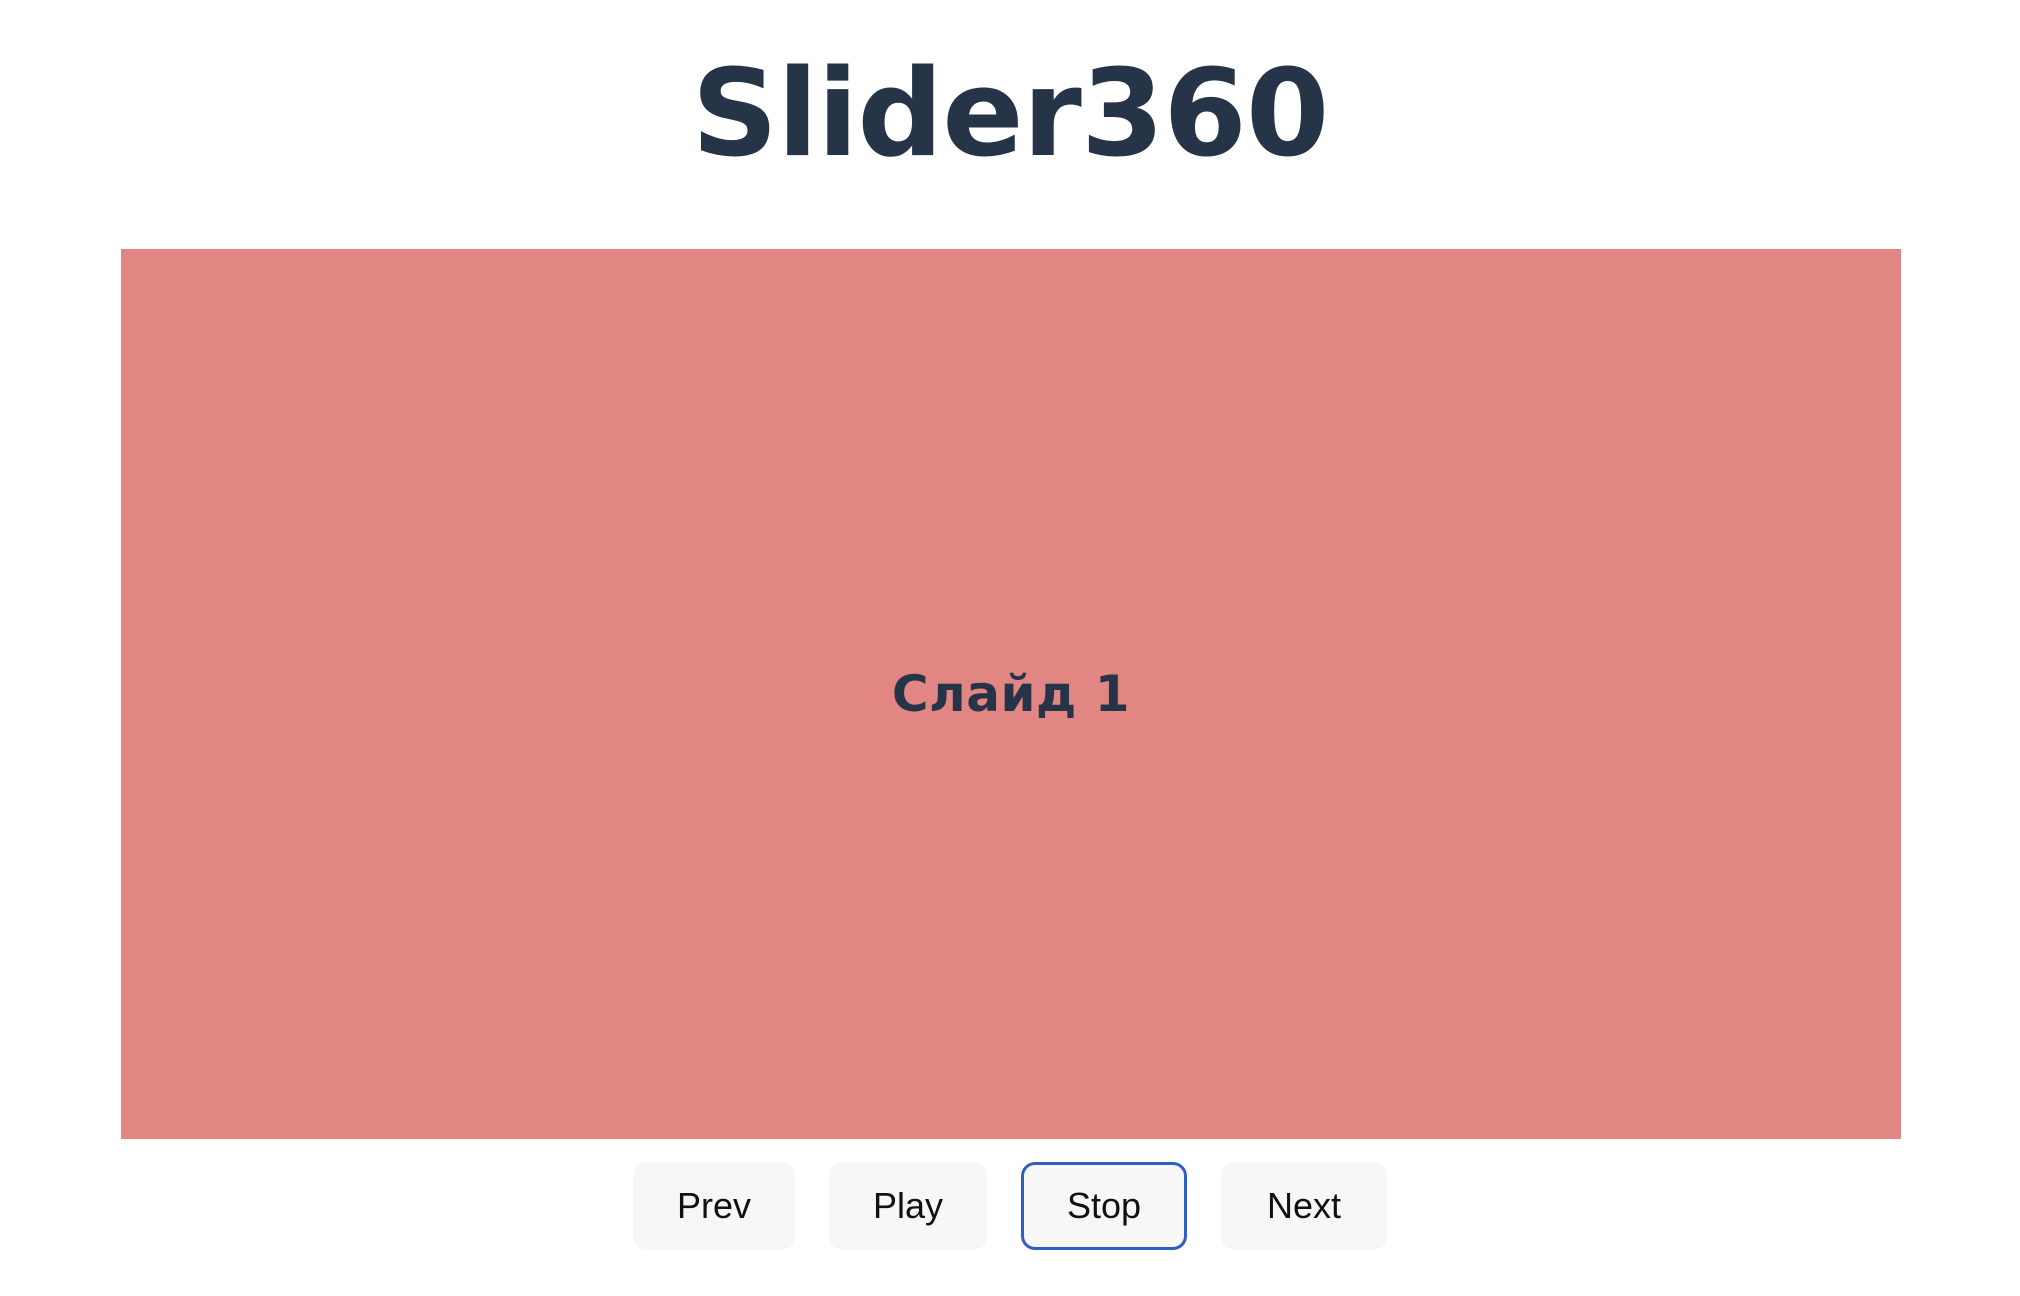  I want to click on play-button: Play, so click(908, 1206).